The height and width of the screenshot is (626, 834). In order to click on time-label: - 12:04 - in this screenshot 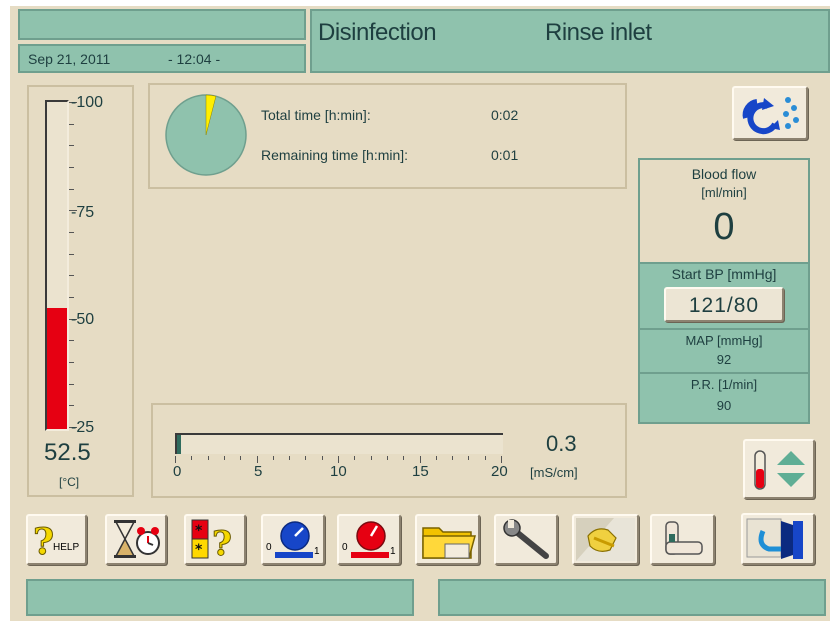, I will do `click(194, 59)`.